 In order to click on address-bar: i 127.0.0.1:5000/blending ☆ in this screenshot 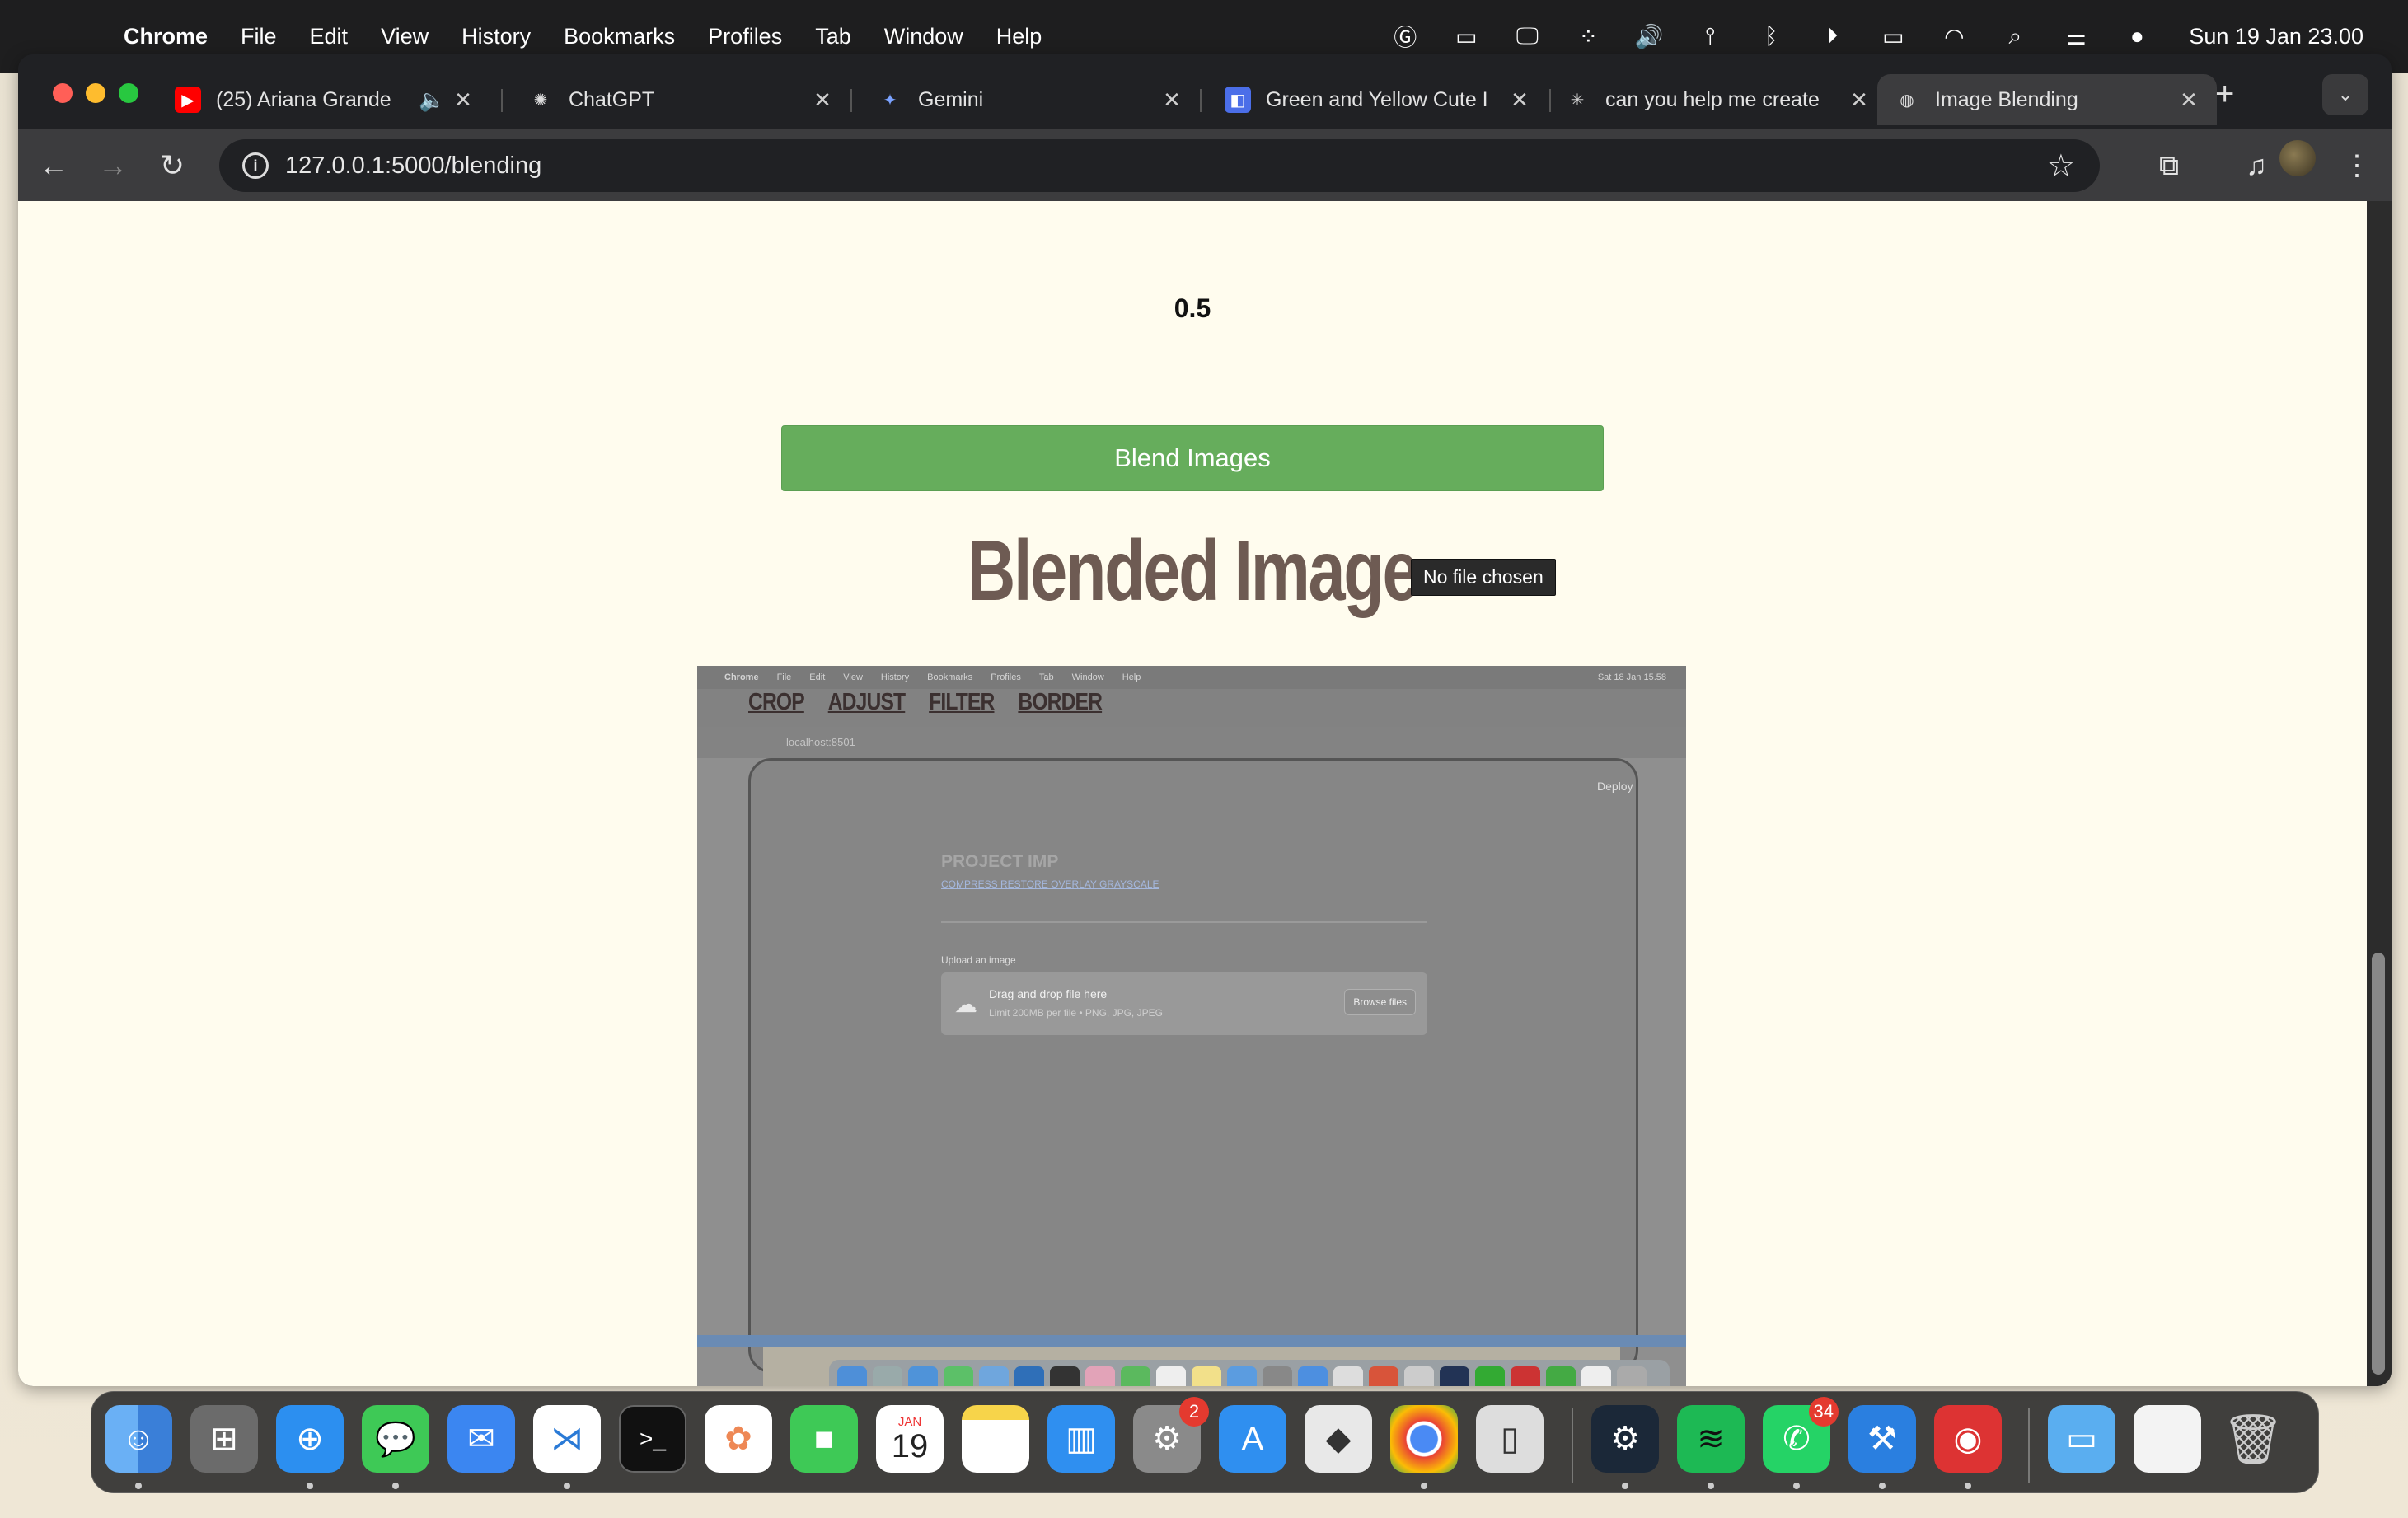, I will do `click(1160, 166)`.